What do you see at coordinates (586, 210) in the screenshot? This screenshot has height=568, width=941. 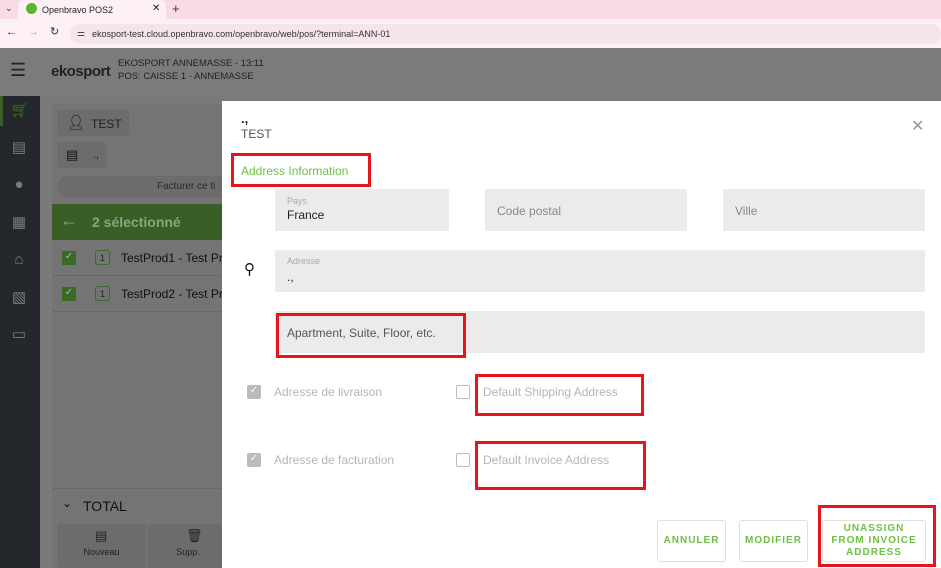 I see `postal-code-input: Code postal` at bounding box center [586, 210].